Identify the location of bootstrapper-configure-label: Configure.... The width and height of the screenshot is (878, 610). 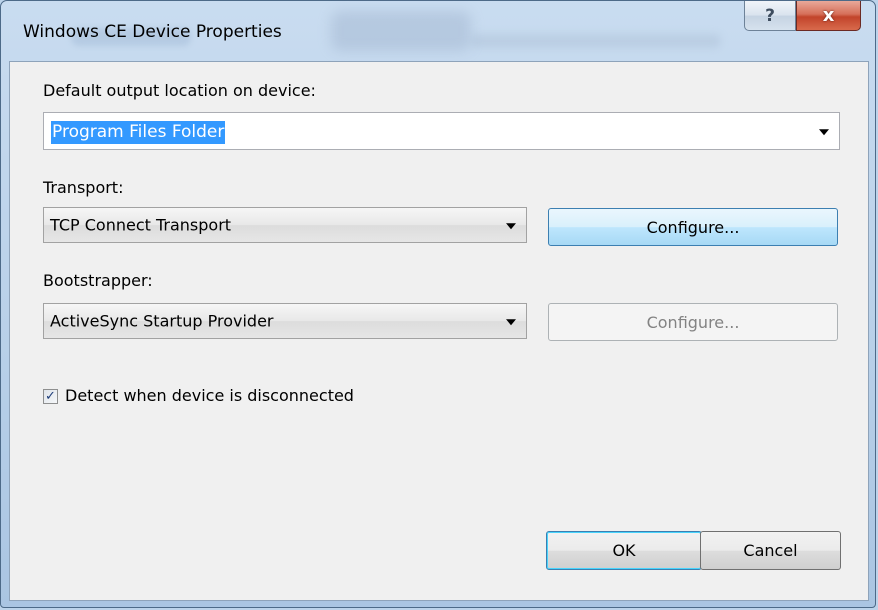
(693, 322).